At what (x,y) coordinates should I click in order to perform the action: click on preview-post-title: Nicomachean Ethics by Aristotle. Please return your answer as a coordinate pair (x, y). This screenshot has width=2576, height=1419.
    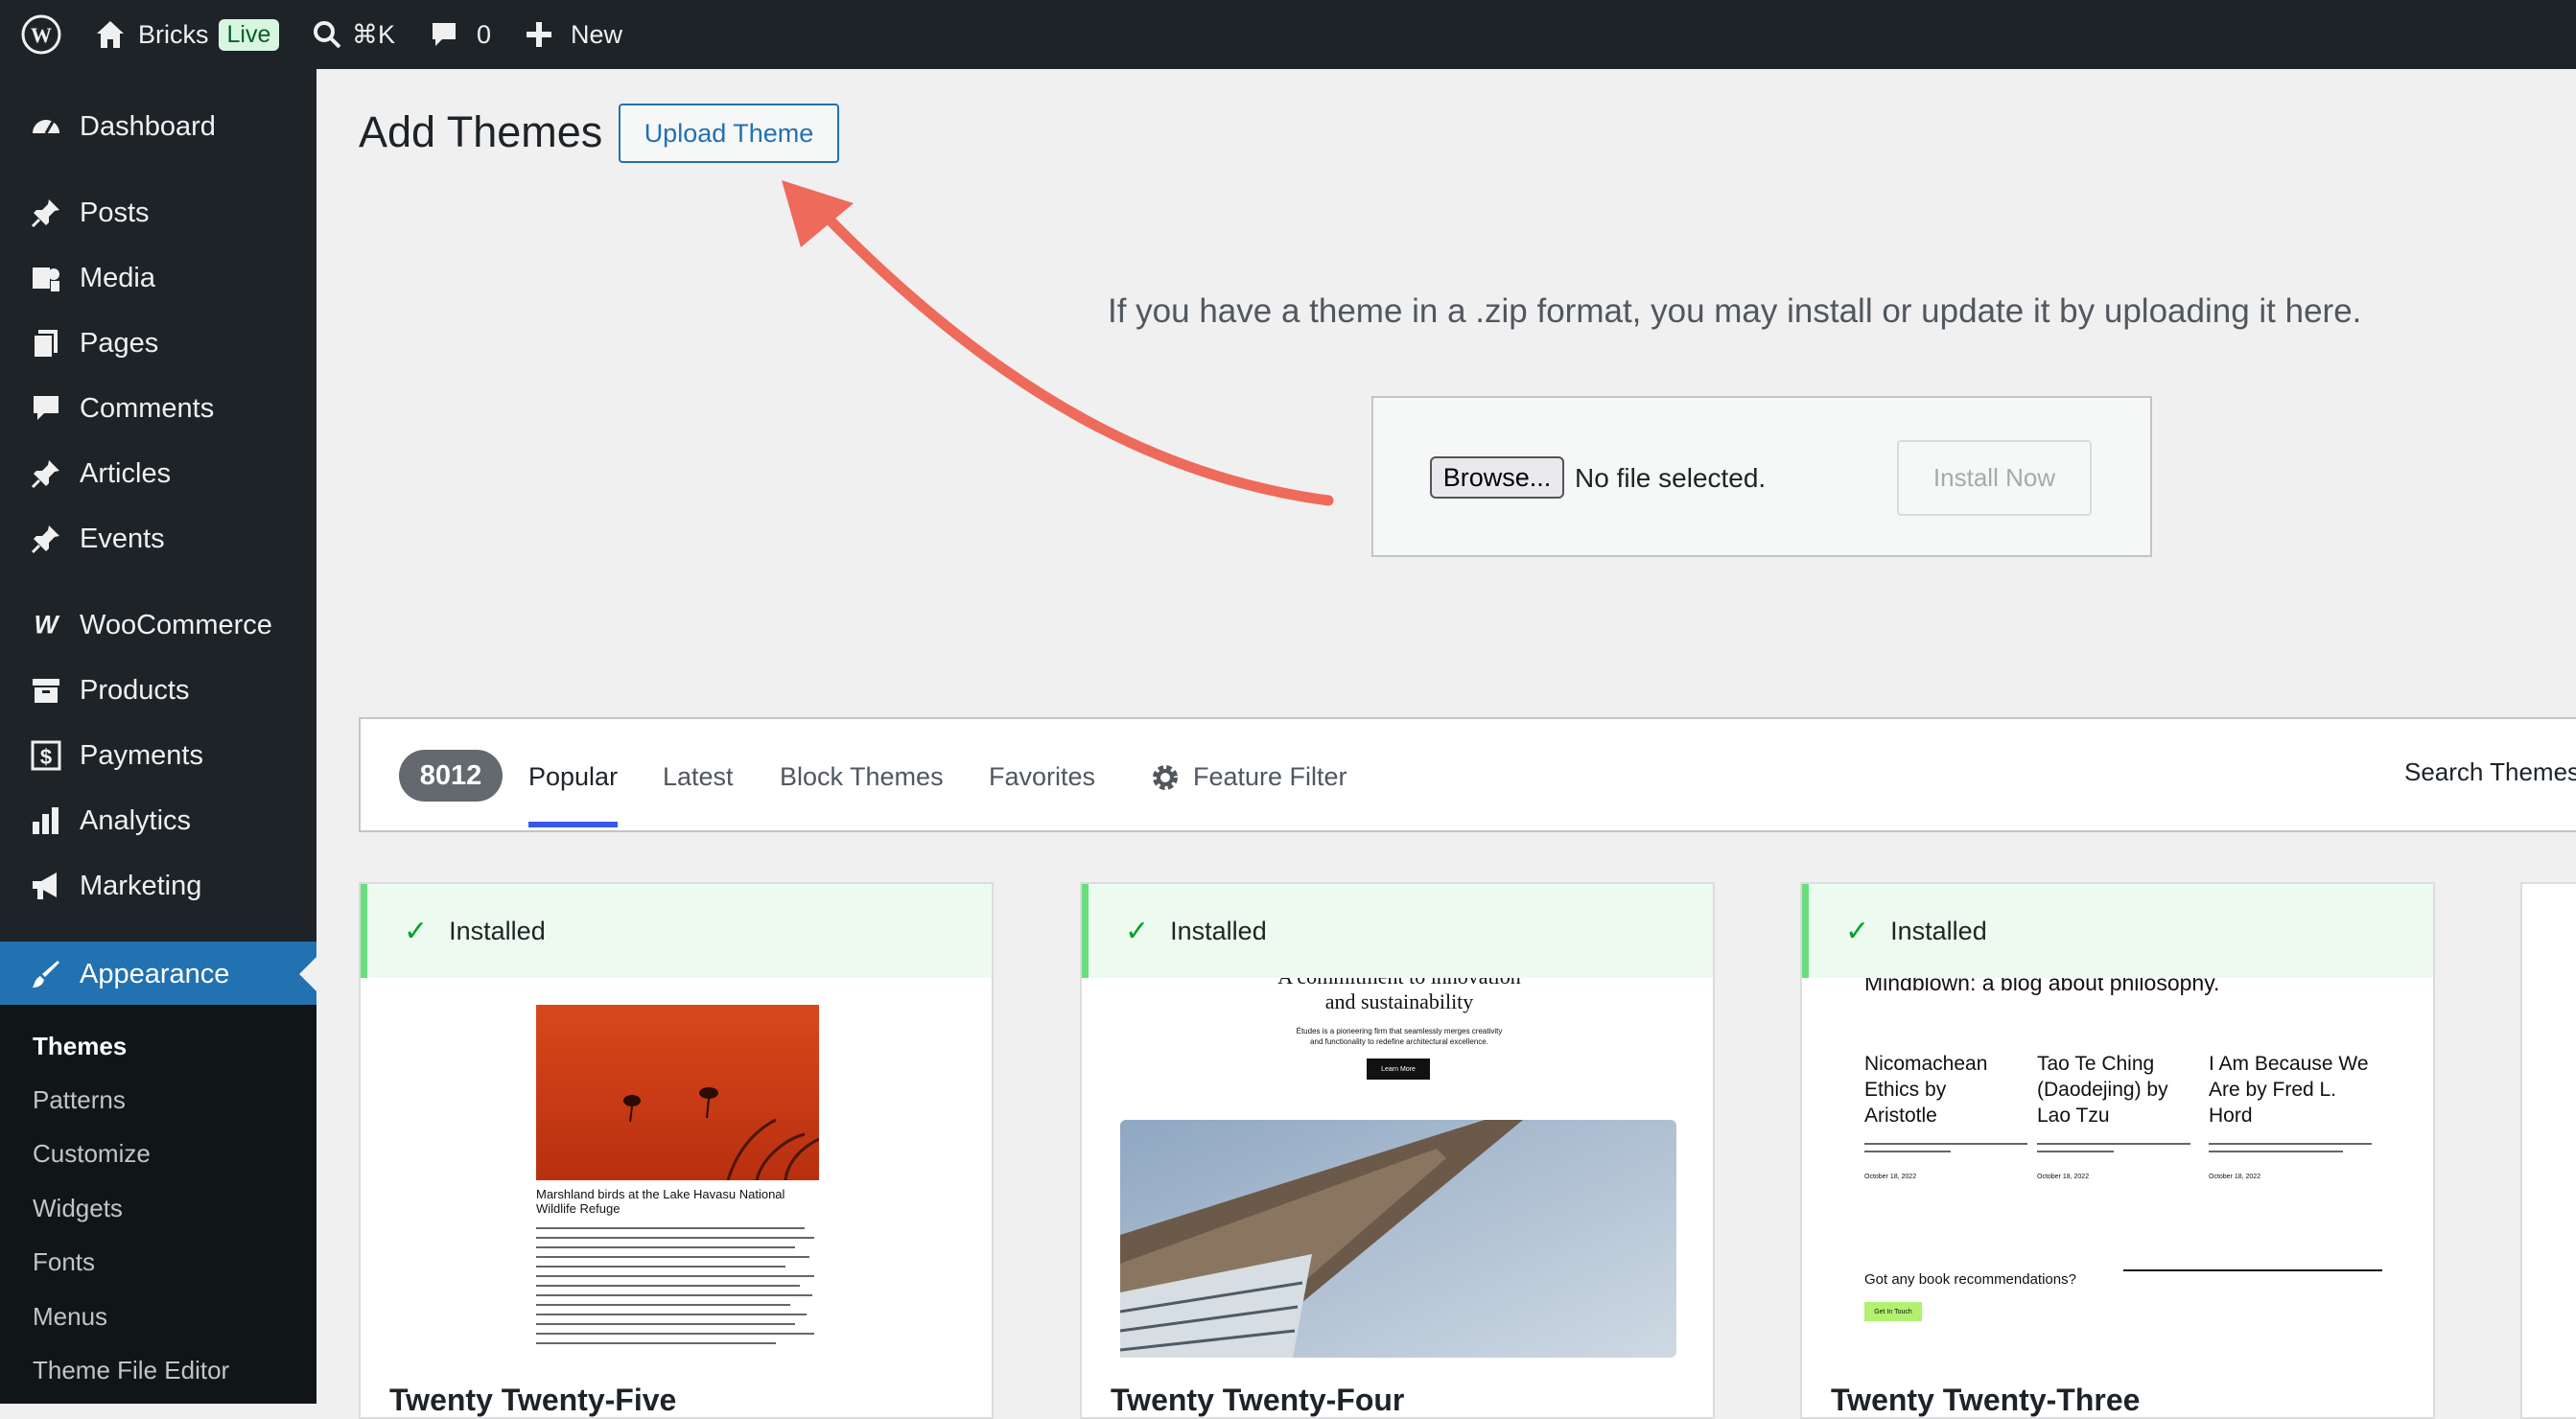
    Looking at the image, I should click on (1926, 1090).